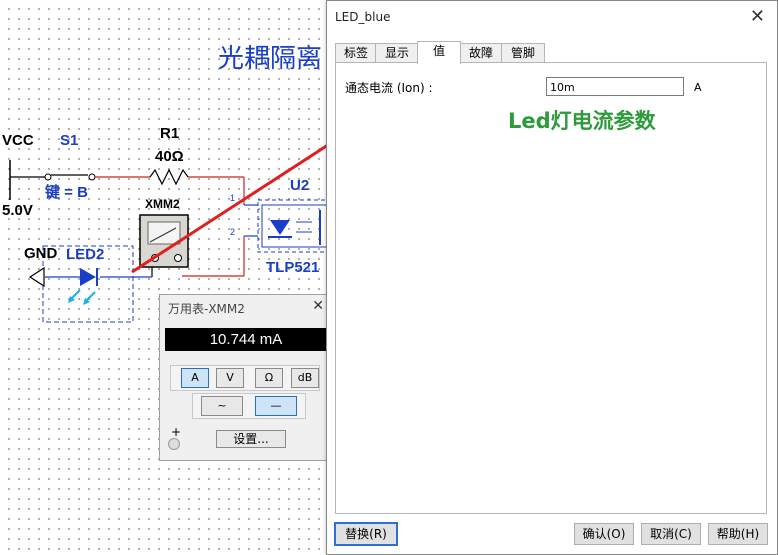 This screenshot has height=555, width=778. I want to click on multimeter-reading: 10.744 mA, so click(246, 339).